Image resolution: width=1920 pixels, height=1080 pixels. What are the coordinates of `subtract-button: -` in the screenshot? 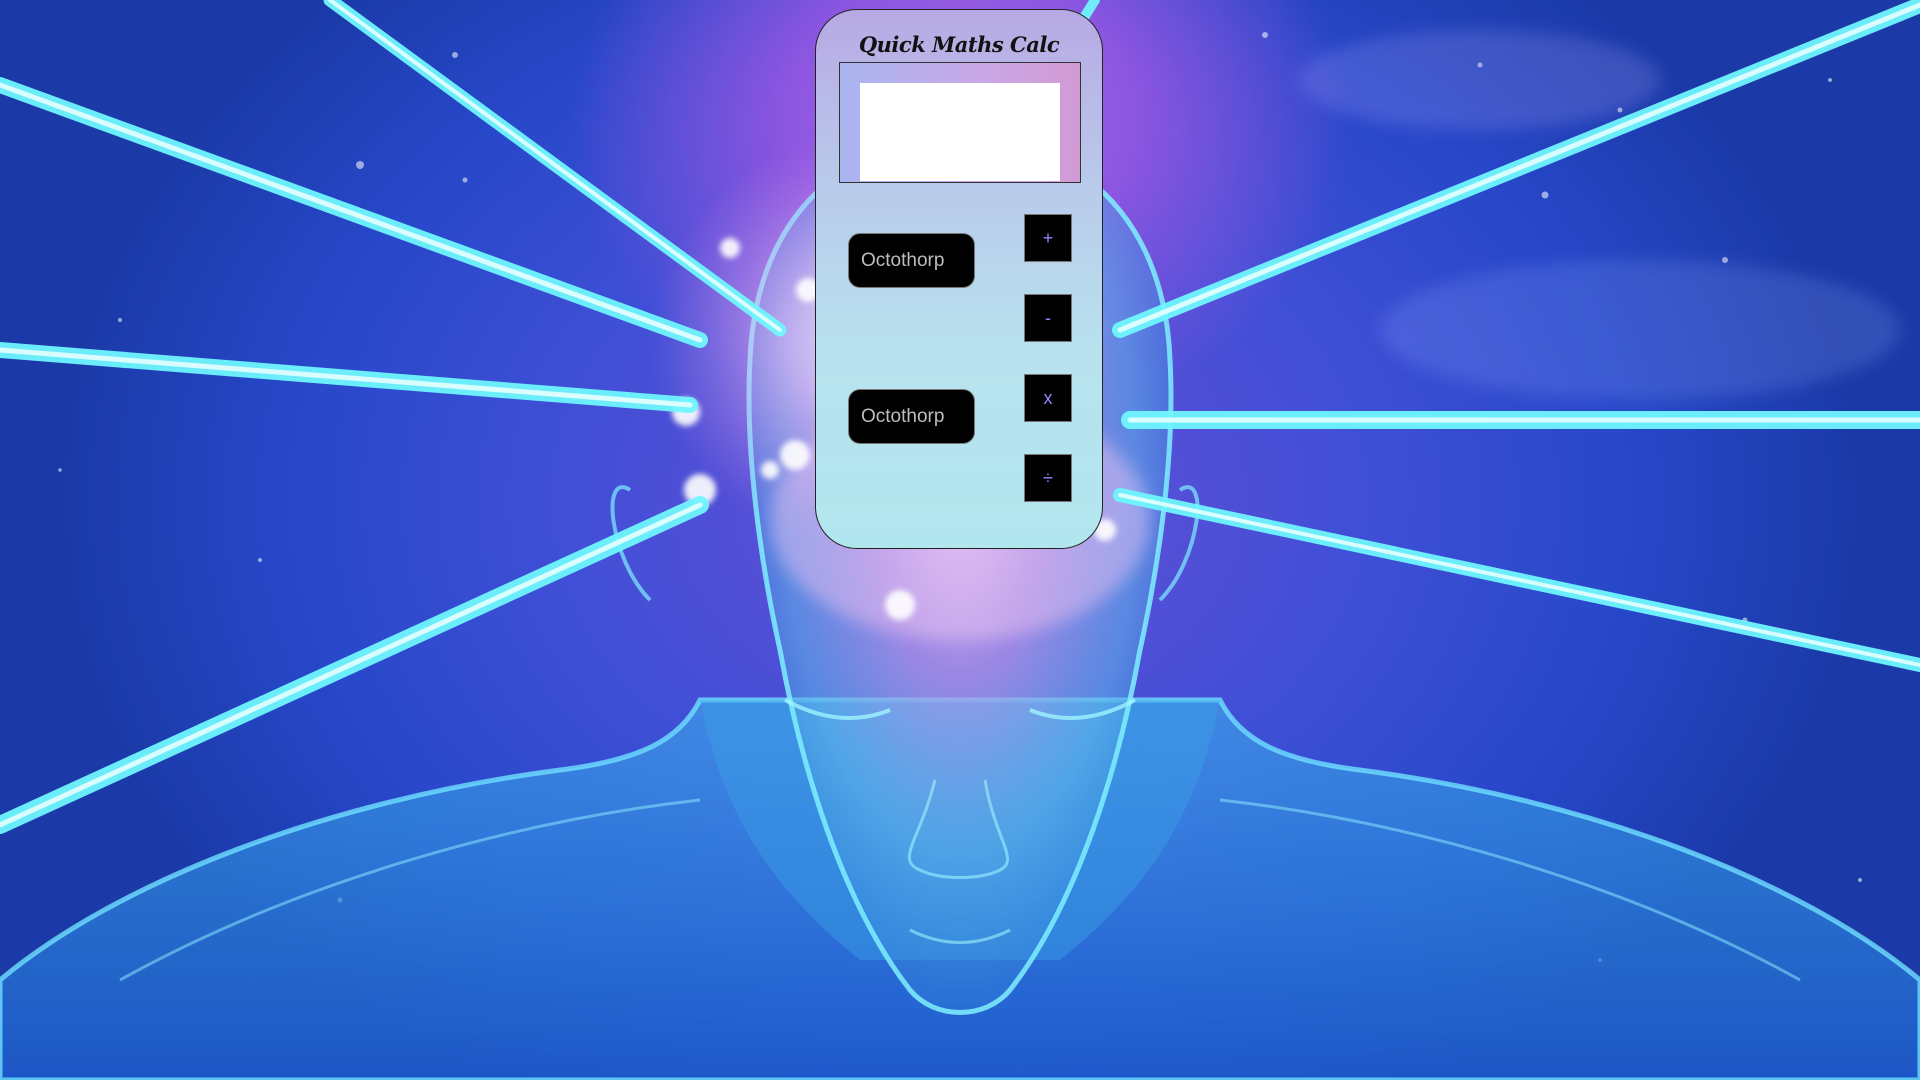 It's located at (1048, 318).